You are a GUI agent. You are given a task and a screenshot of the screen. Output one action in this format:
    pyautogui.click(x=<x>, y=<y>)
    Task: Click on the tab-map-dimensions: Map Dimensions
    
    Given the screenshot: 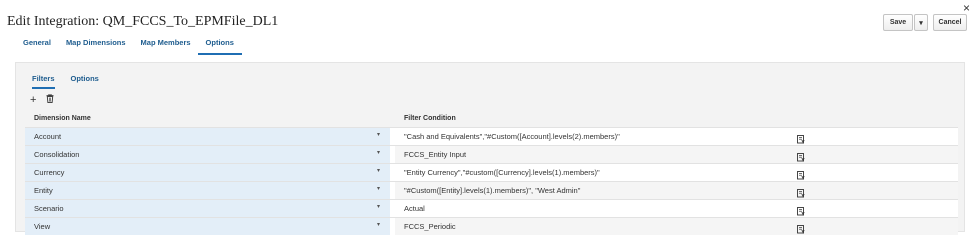 What is the action you would take?
    pyautogui.click(x=96, y=46)
    